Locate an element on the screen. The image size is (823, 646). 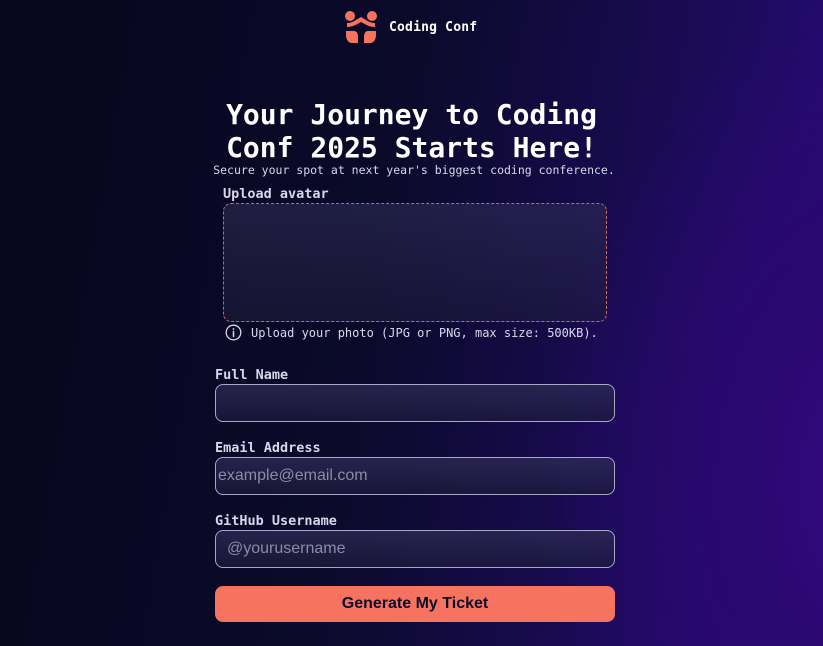
generate-ticket-button: Generate My Ticket is located at coordinates (415, 604).